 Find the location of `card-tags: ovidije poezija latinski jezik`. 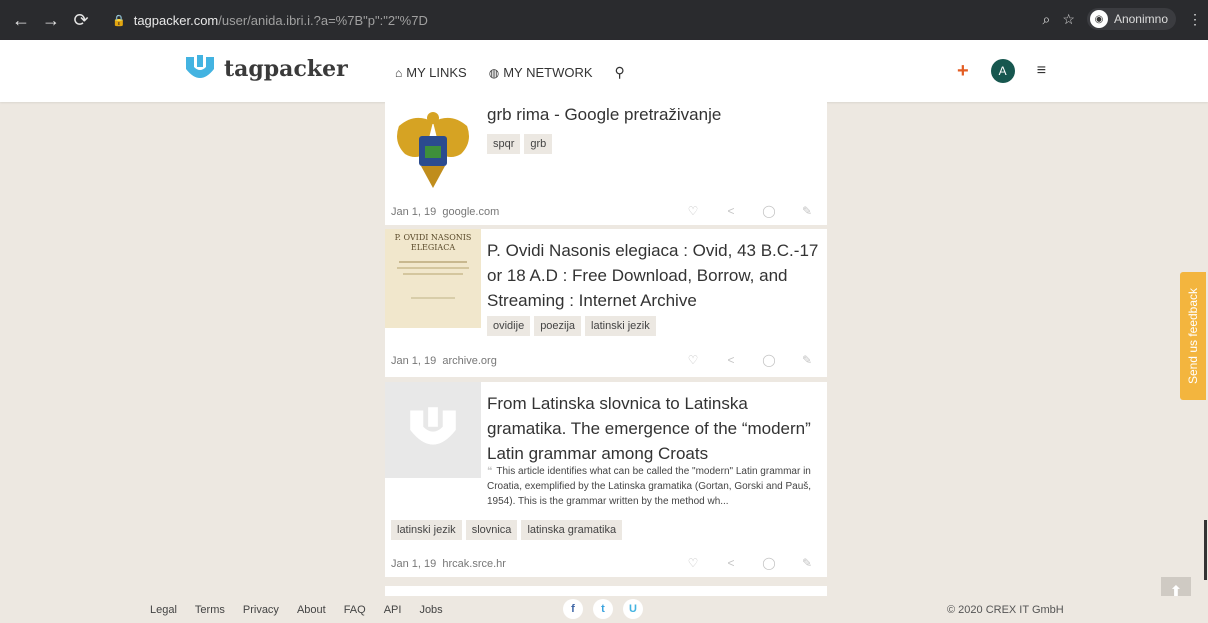

card-tags: ovidije poezija latinski jezik is located at coordinates (571, 326).